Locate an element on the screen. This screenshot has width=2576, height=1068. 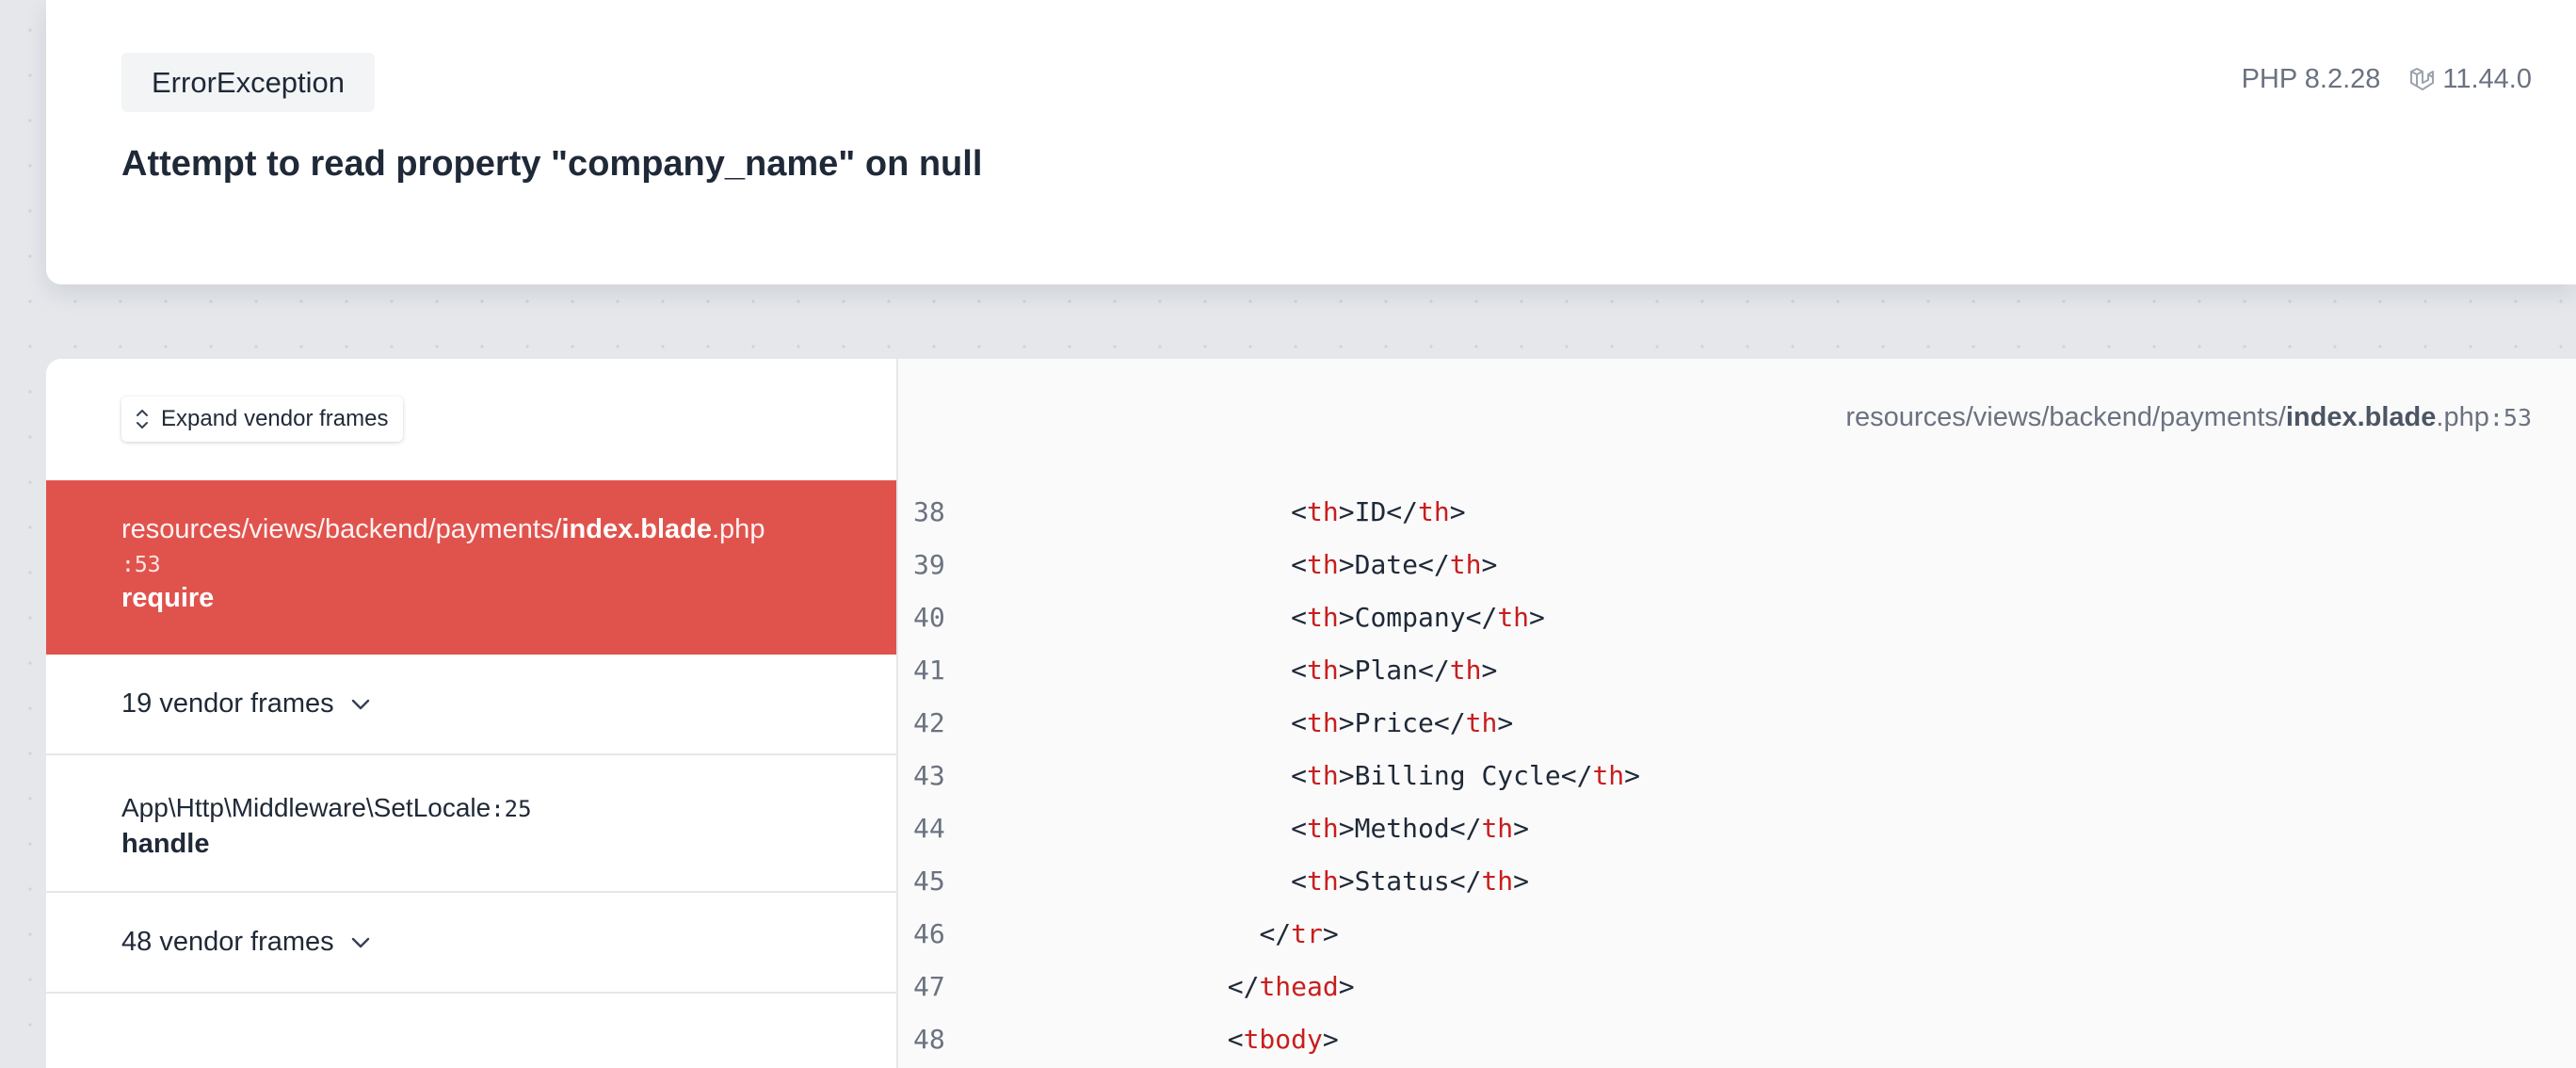
frame-line-number: :53 is located at coordinates (141, 565).